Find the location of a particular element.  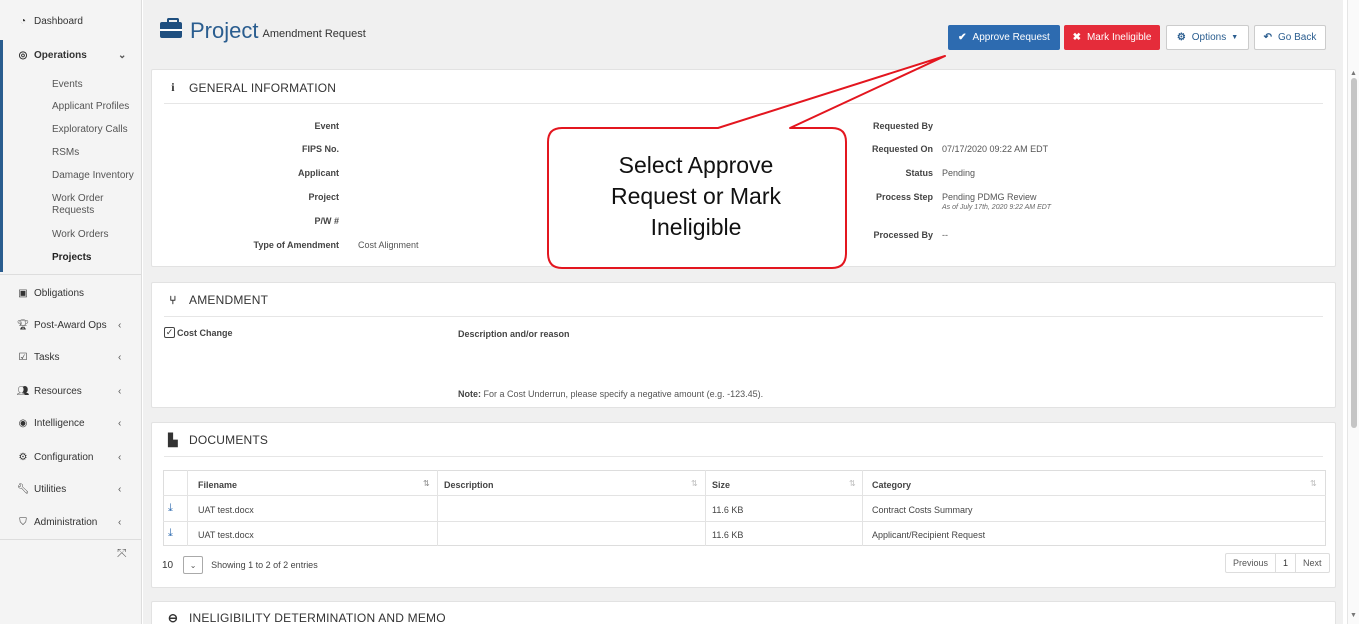

sidebar-subitem-label: Requests is located at coordinates (73, 210).